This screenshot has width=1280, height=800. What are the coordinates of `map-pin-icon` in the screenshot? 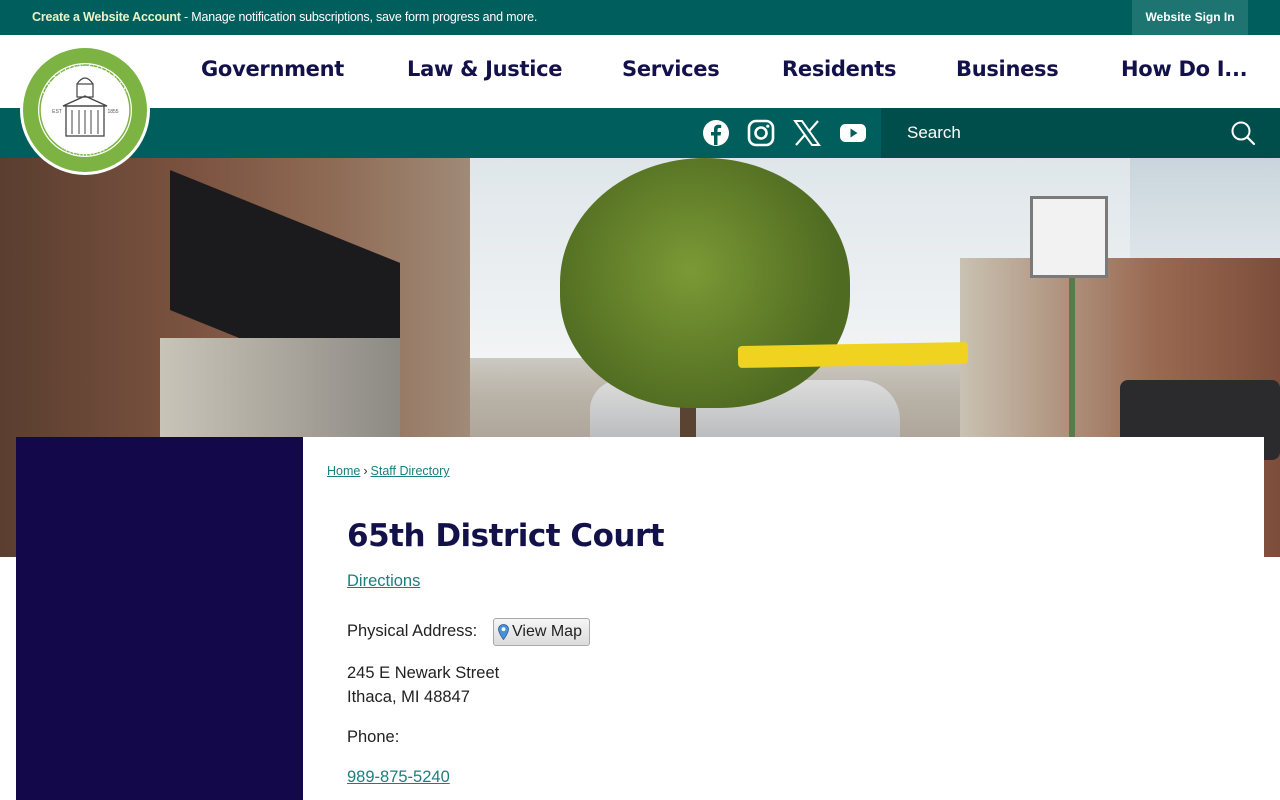 It's located at (503, 632).